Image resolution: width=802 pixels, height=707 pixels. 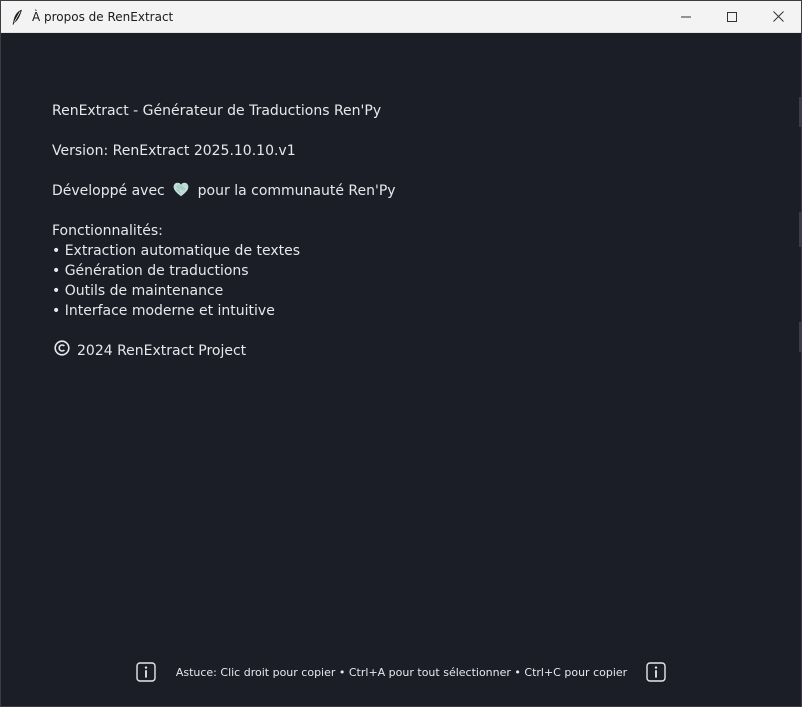 I want to click on window-controls, so click(x=732, y=16).